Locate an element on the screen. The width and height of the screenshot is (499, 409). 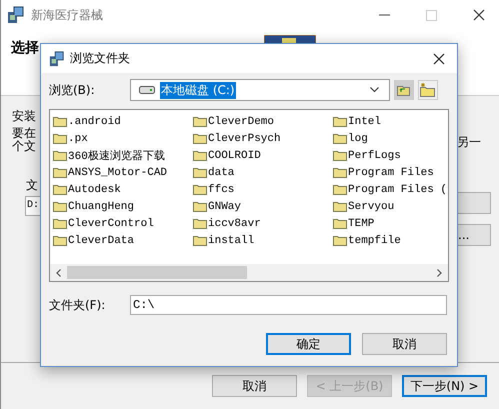
folder-item: Autodesk is located at coordinates (123, 189).